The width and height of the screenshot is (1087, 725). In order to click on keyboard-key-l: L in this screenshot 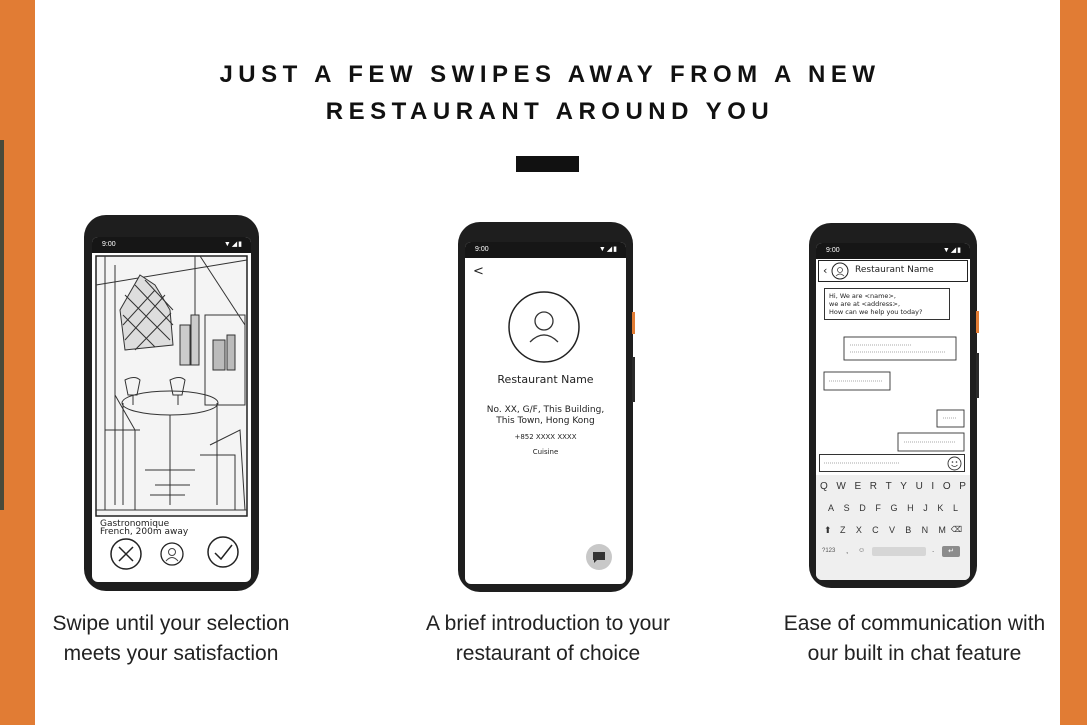, I will do `click(955, 508)`.